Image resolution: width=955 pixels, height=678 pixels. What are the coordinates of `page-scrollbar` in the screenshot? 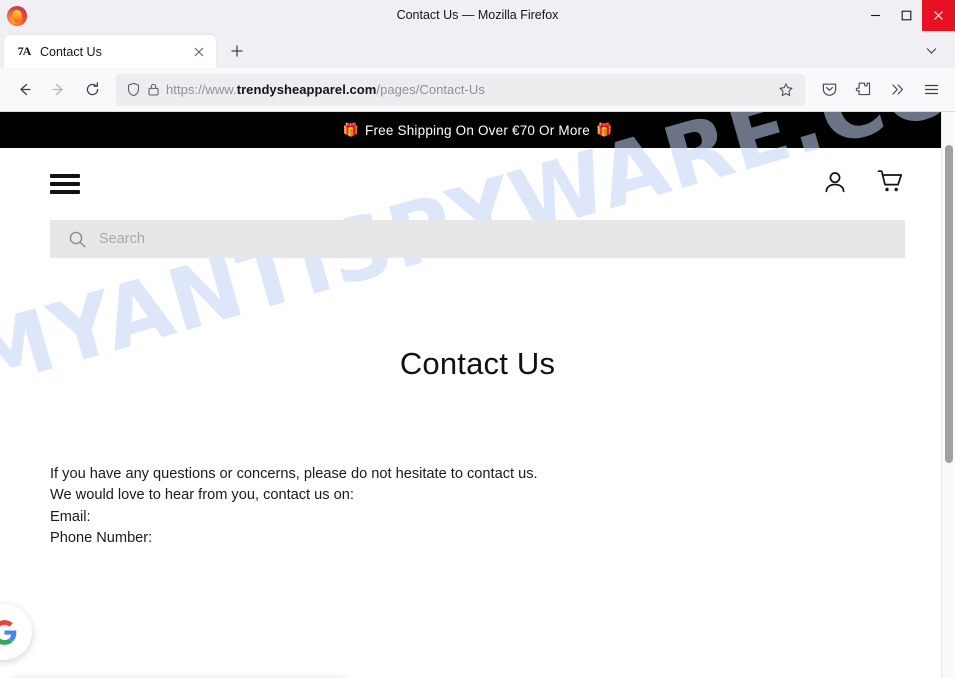 It's located at (948, 395).